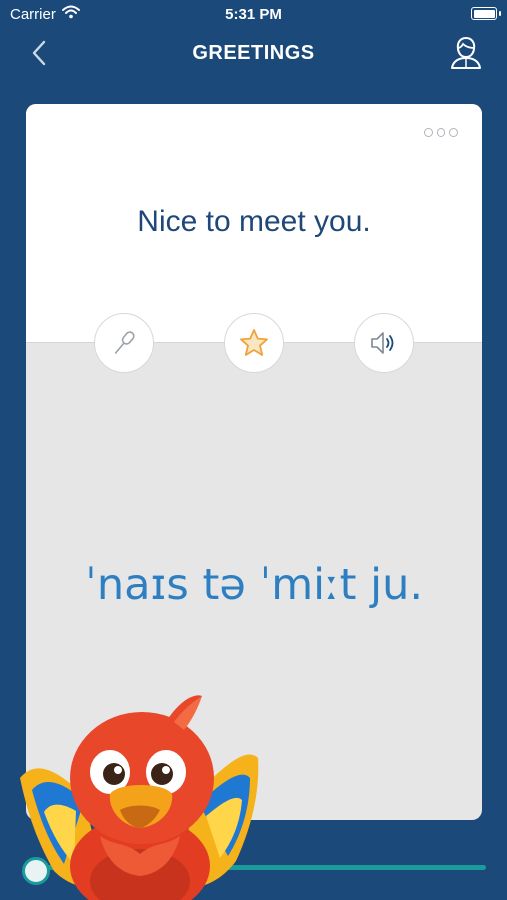 The image size is (507, 900). What do you see at coordinates (139, 797) in the screenshot?
I see `parrot-mascot` at bounding box center [139, 797].